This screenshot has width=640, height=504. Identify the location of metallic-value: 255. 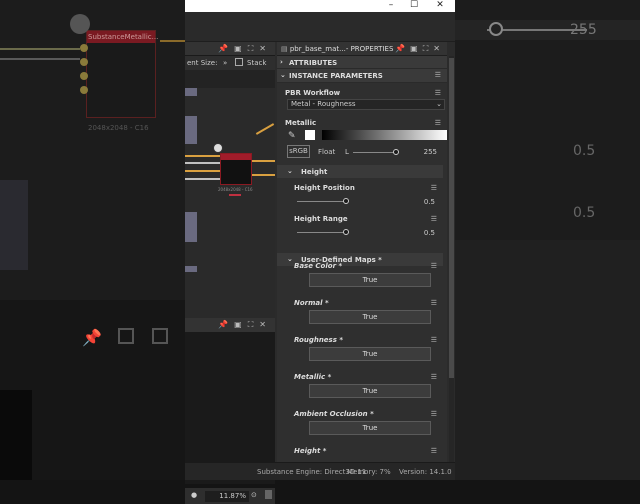
(430, 152).